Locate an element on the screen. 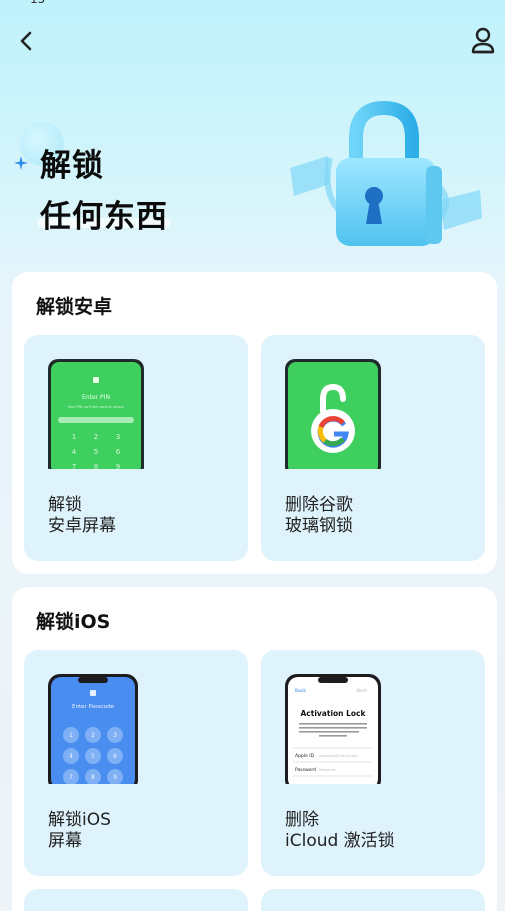  padlock-illustration is located at coordinates (386, 173).